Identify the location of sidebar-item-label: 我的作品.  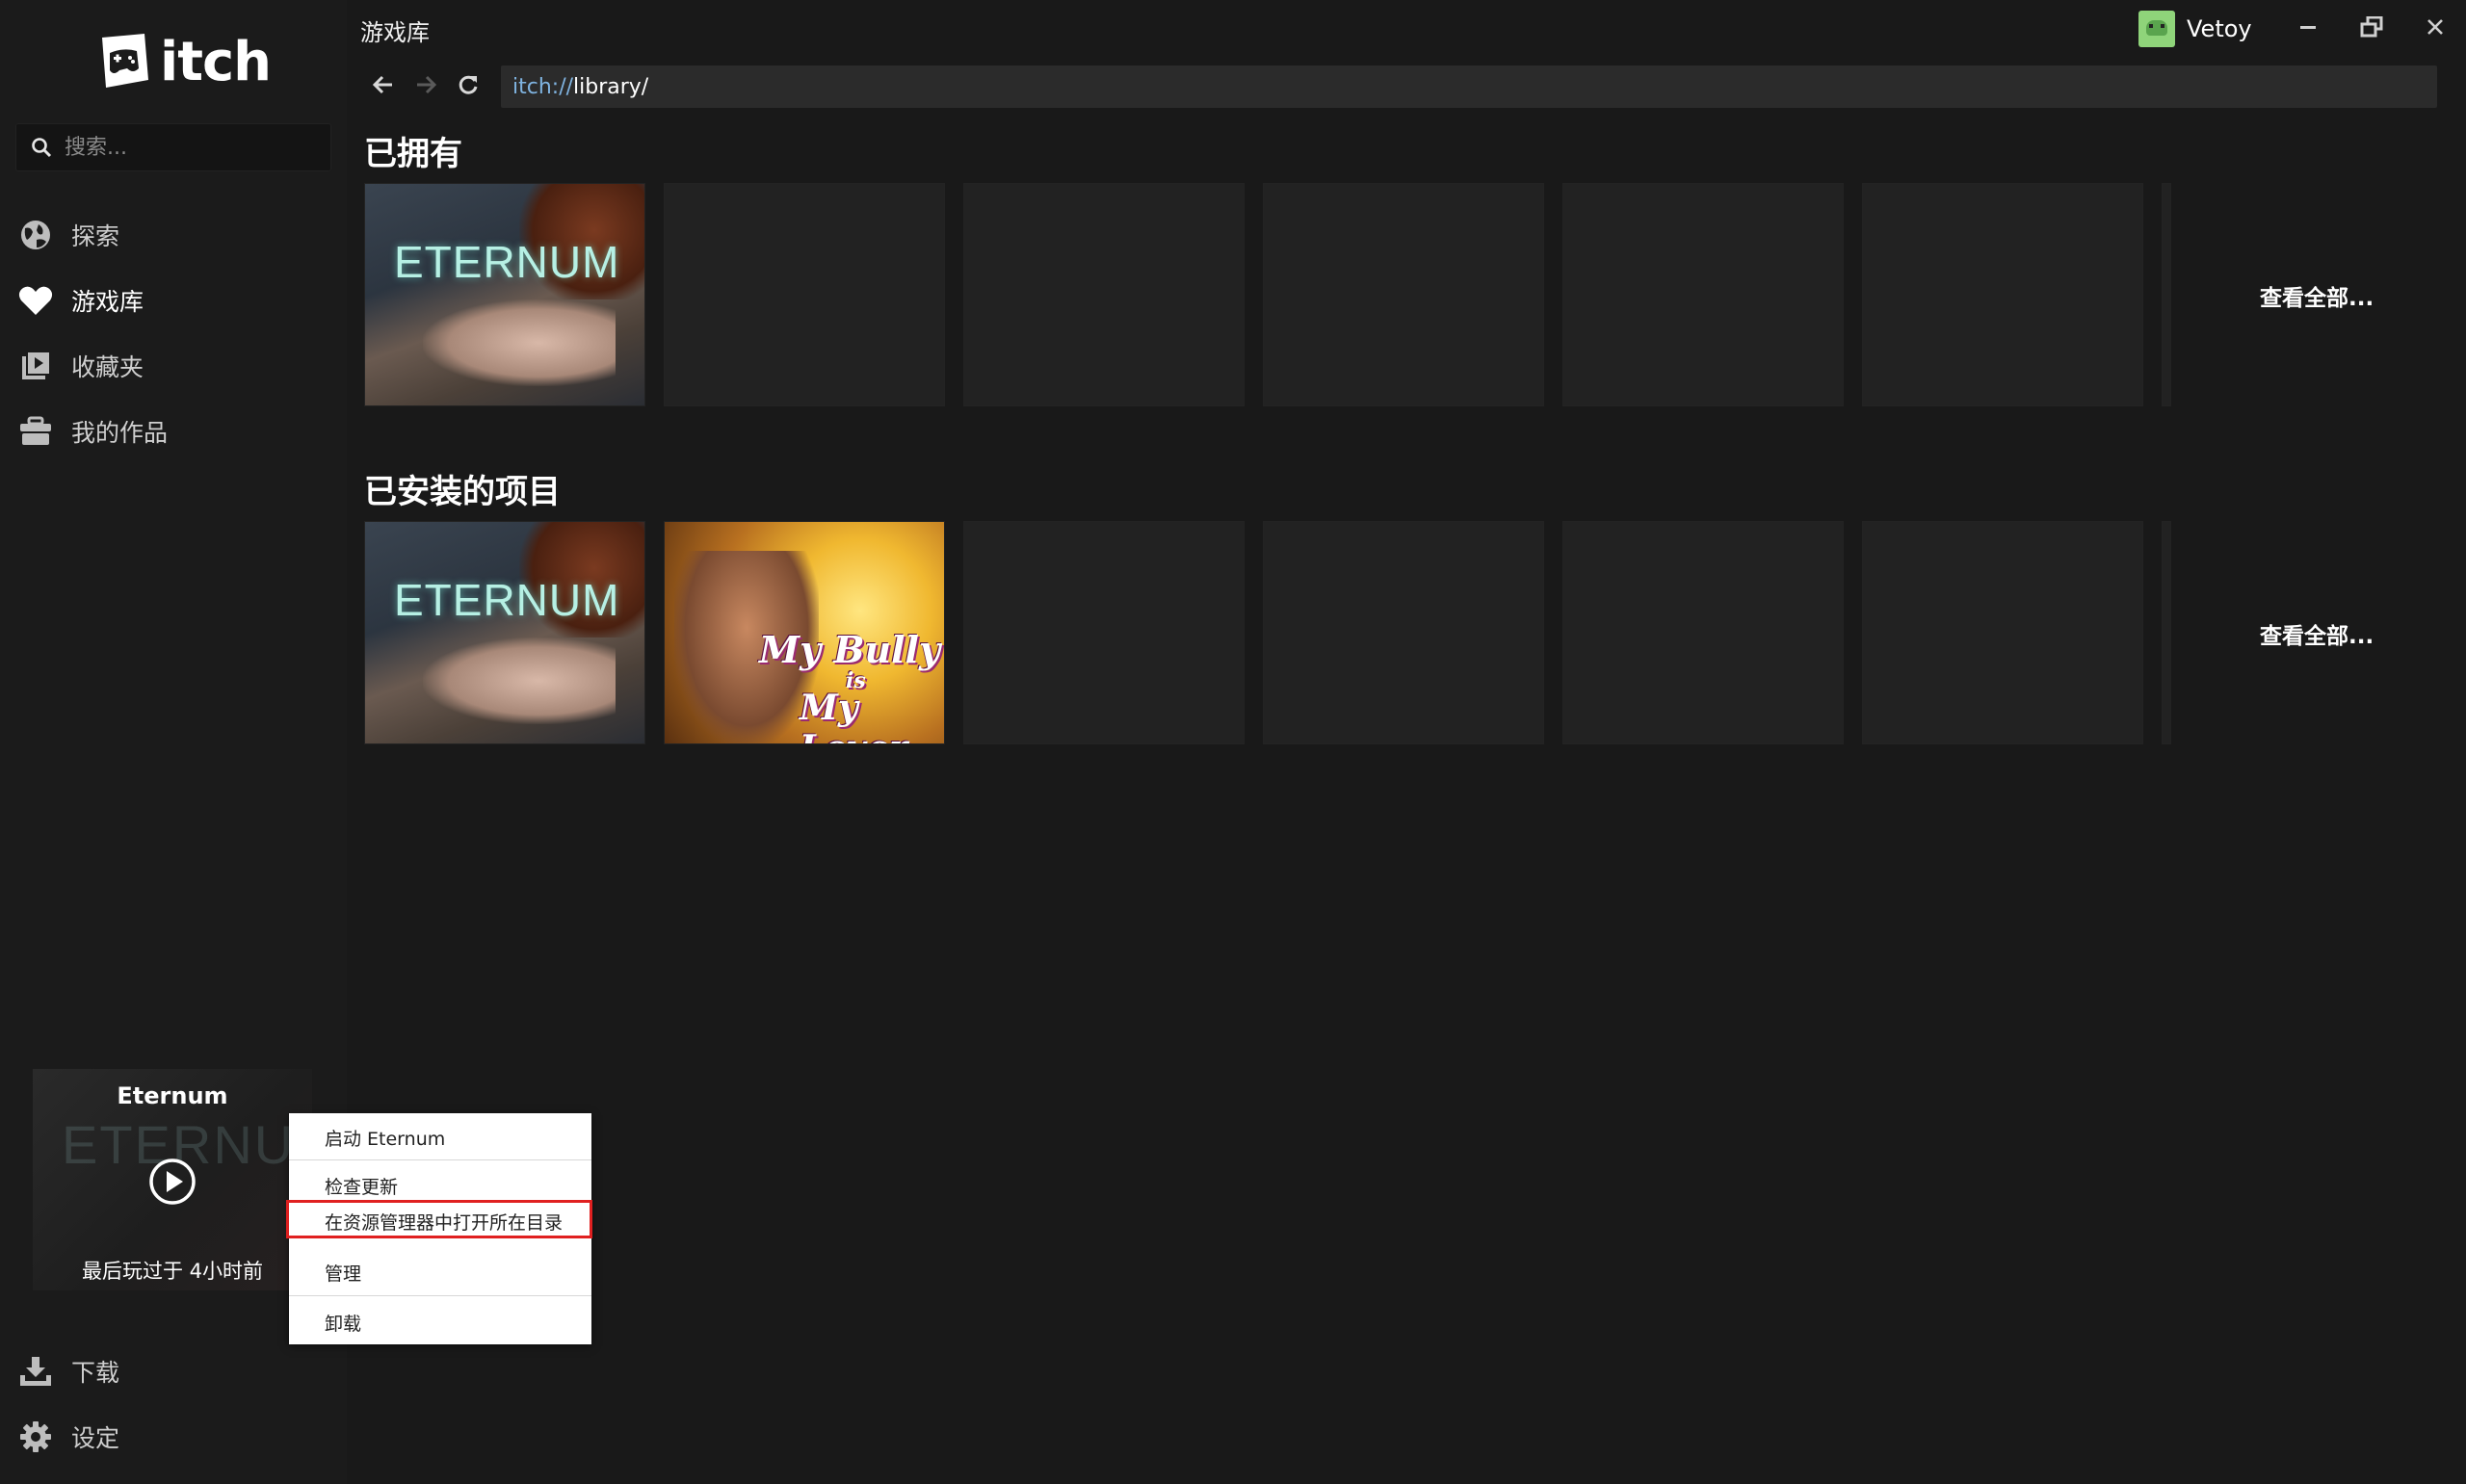
(120, 433).